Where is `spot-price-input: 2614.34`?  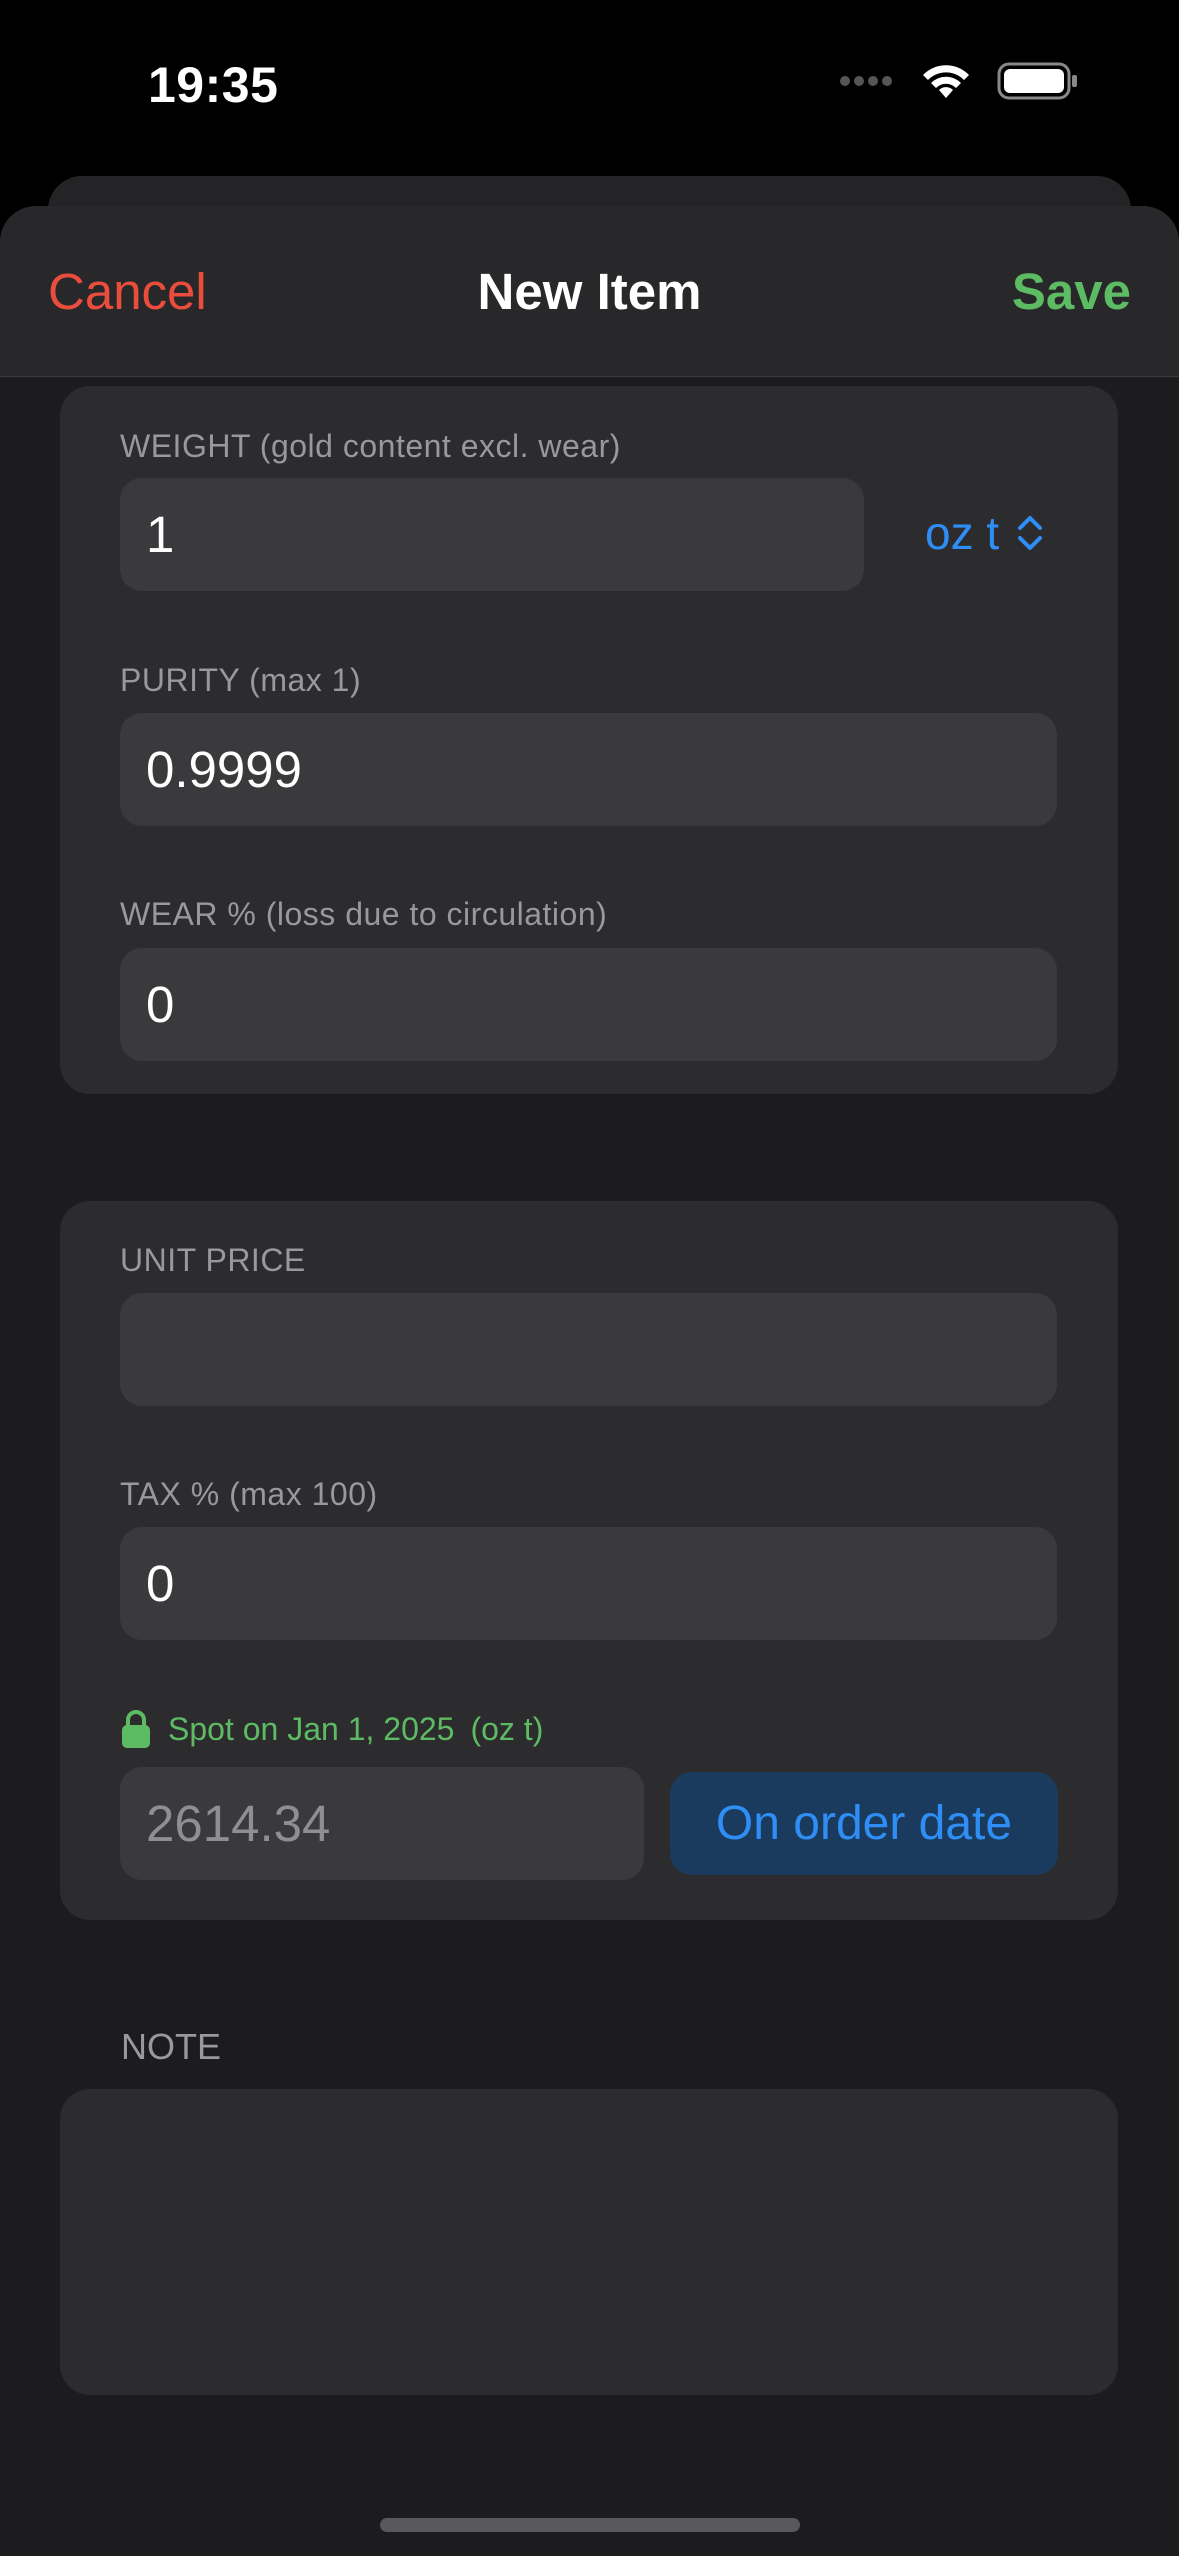 spot-price-input: 2614.34 is located at coordinates (382, 1823).